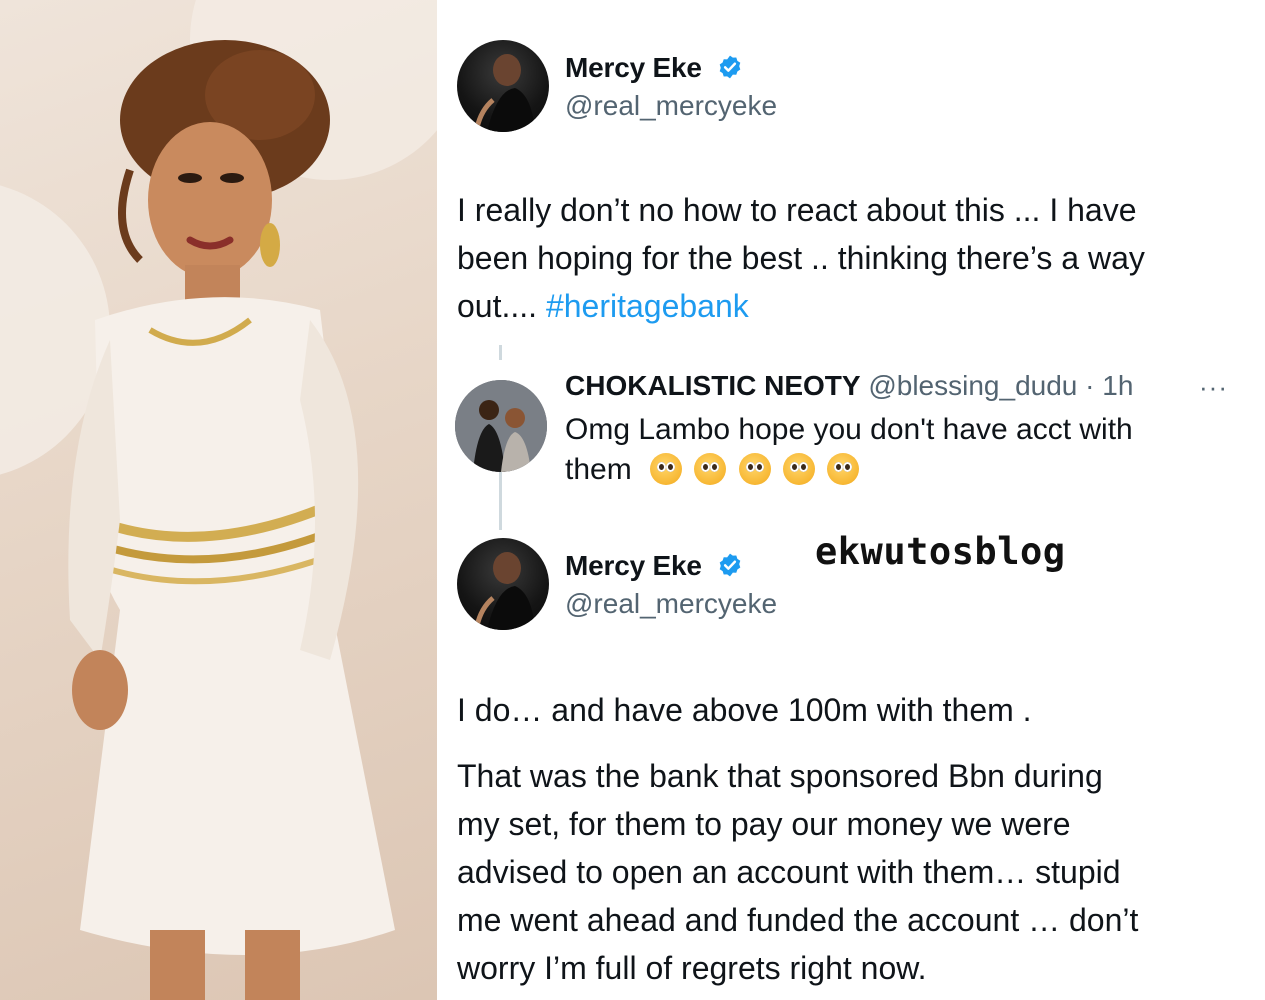  What do you see at coordinates (713, 385) in the screenshot?
I see `reply-display-name: CHOKALISTIC NEOTY` at bounding box center [713, 385].